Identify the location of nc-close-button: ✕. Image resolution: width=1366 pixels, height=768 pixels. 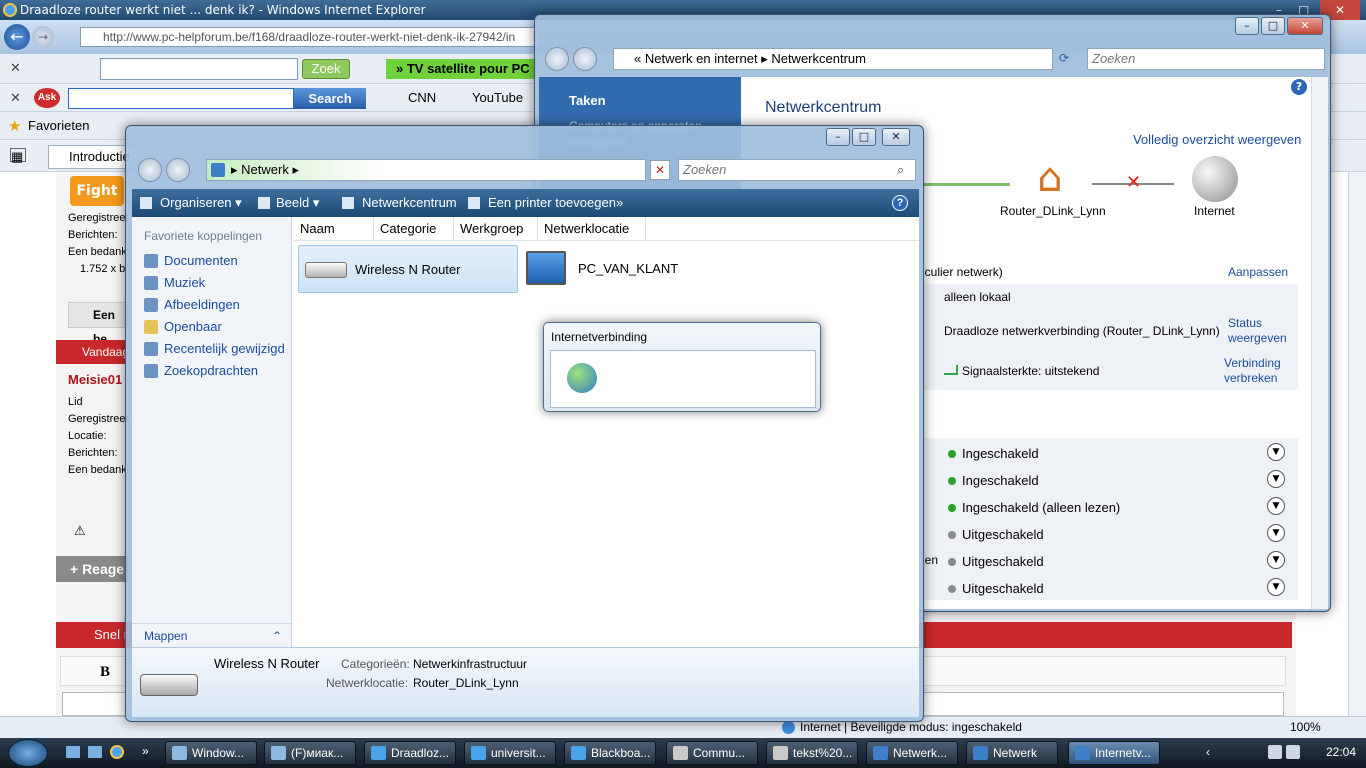
(1305, 26).